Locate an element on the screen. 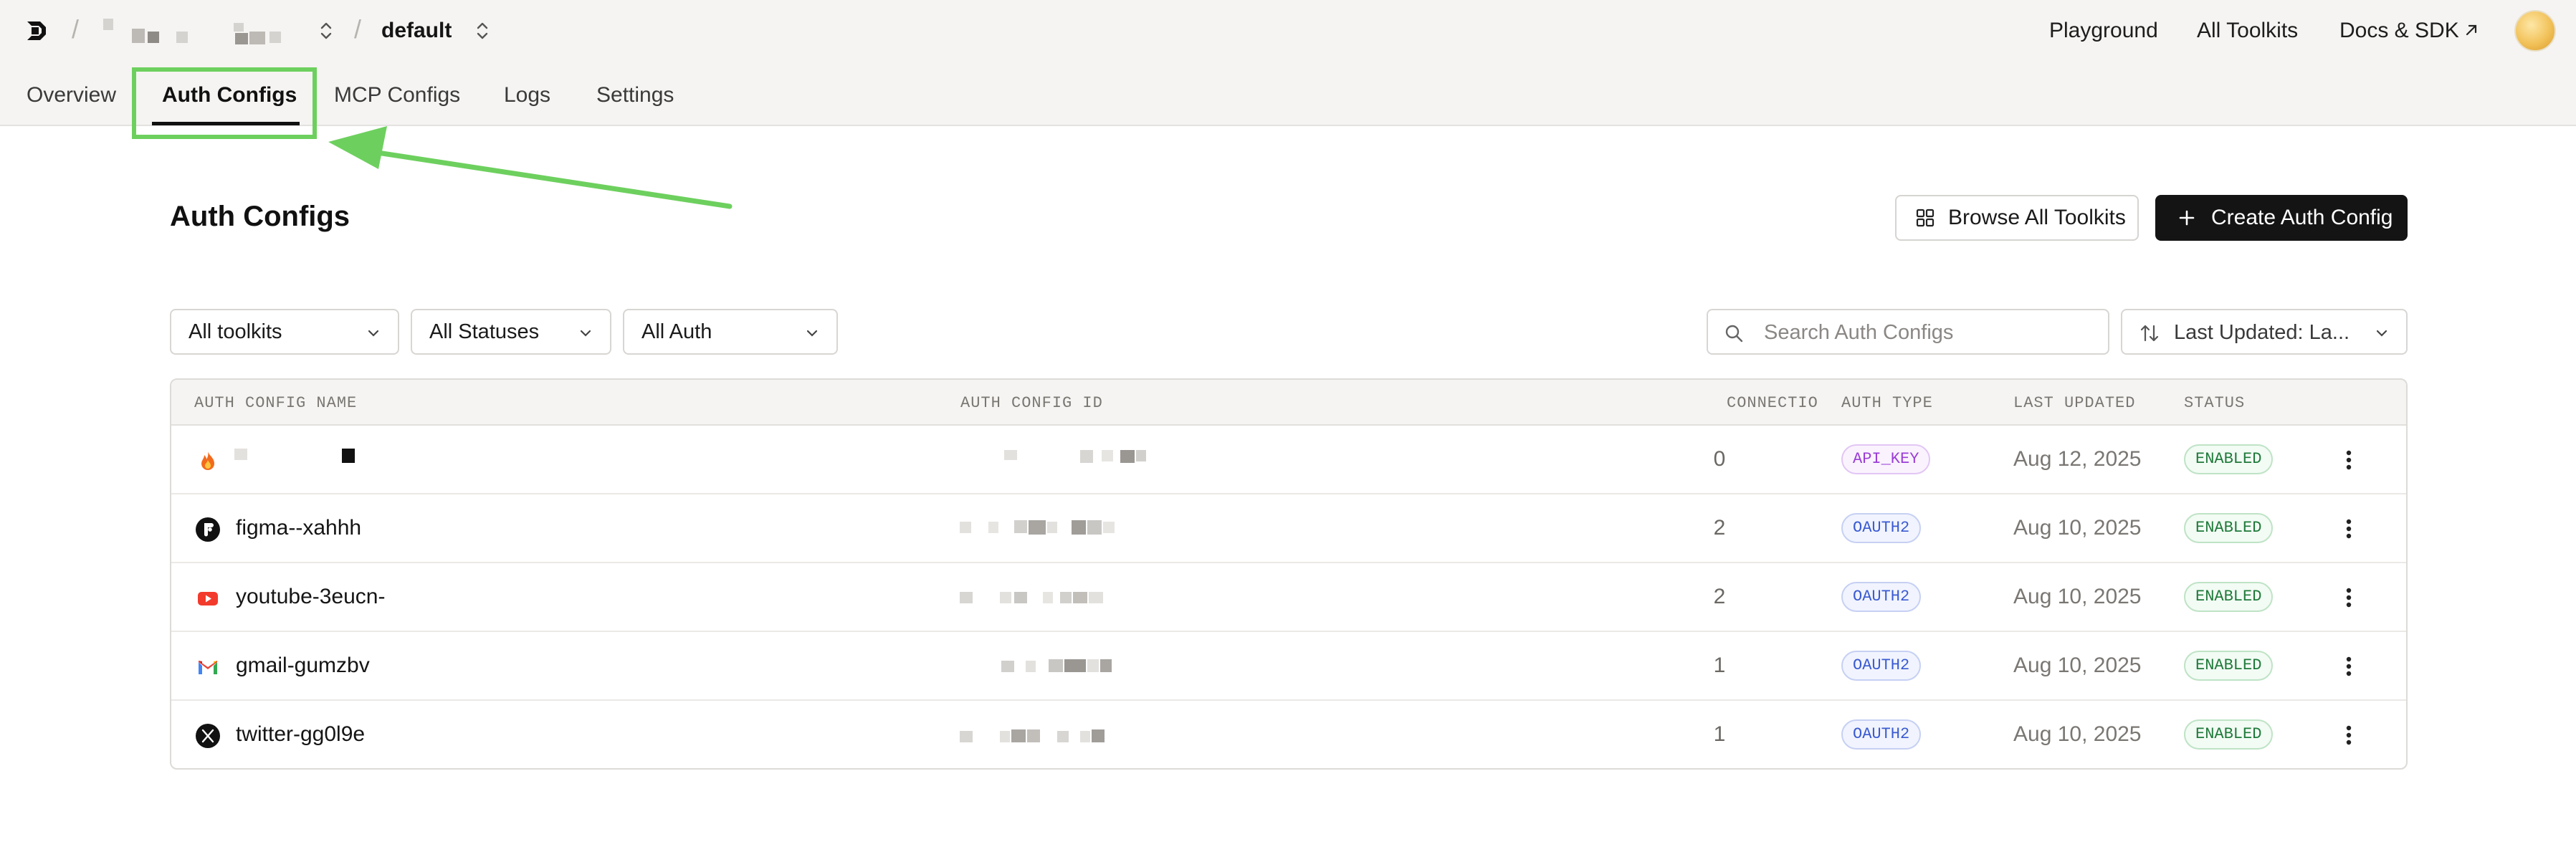 The width and height of the screenshot is (2576, 852). x-twitter-icon is located at coordinates (208, 736).